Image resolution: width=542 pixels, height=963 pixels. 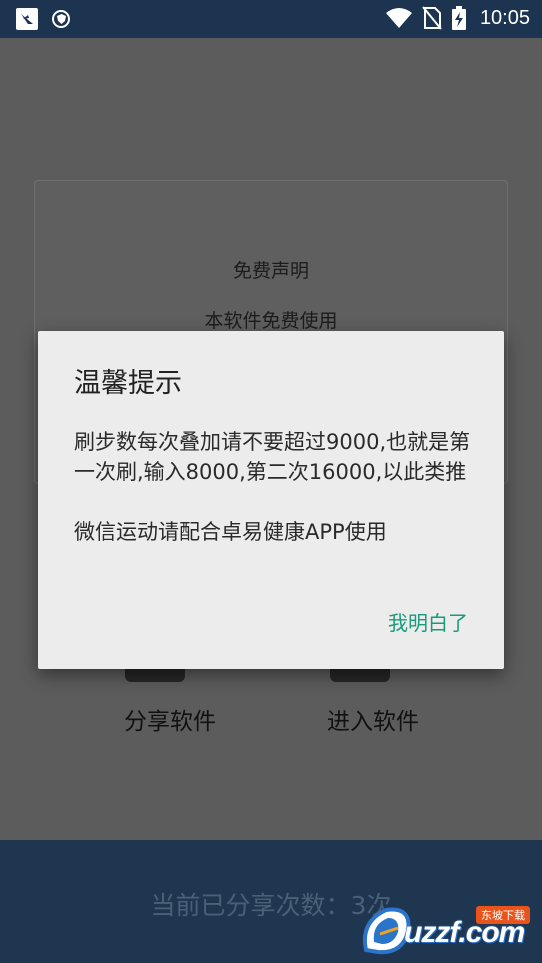 I want to click on disclaimer-title: 免费声明, so click(x=270, y=271).